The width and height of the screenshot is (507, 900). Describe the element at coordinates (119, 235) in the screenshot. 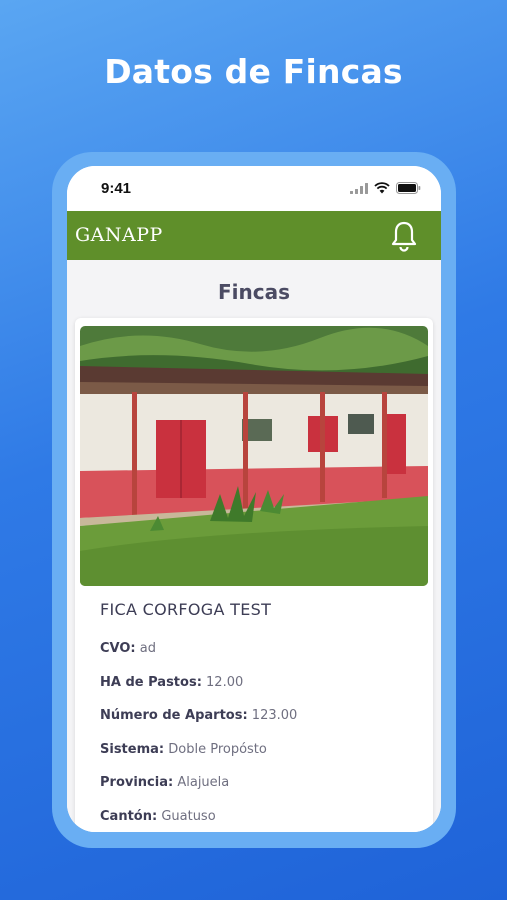

I see `app-title: GANAPP` at that location.